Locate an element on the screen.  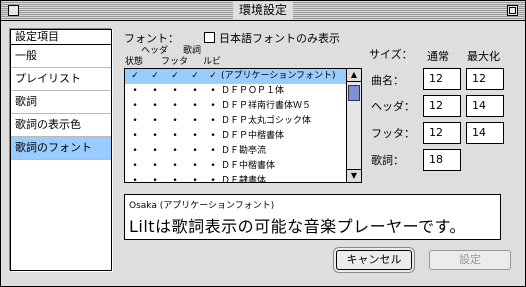
size-col-normal: 通常 is located at coordinates (438, 56).